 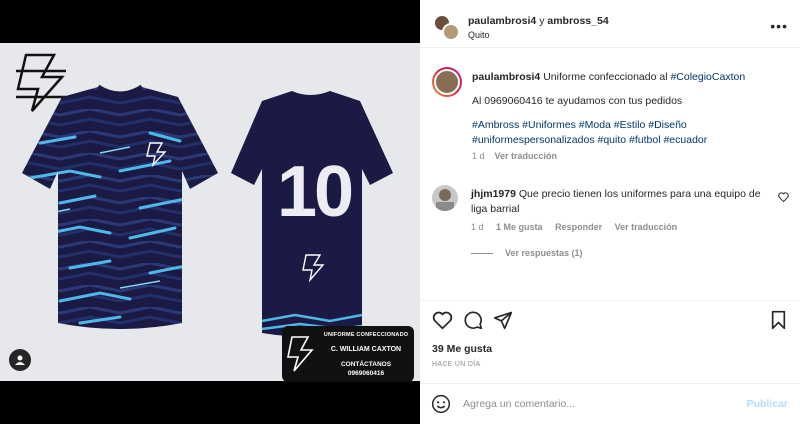 I want to click on comment-meta: 1 d 1 Me gusta Responder Ver traducción, so click(x=579, y=227).